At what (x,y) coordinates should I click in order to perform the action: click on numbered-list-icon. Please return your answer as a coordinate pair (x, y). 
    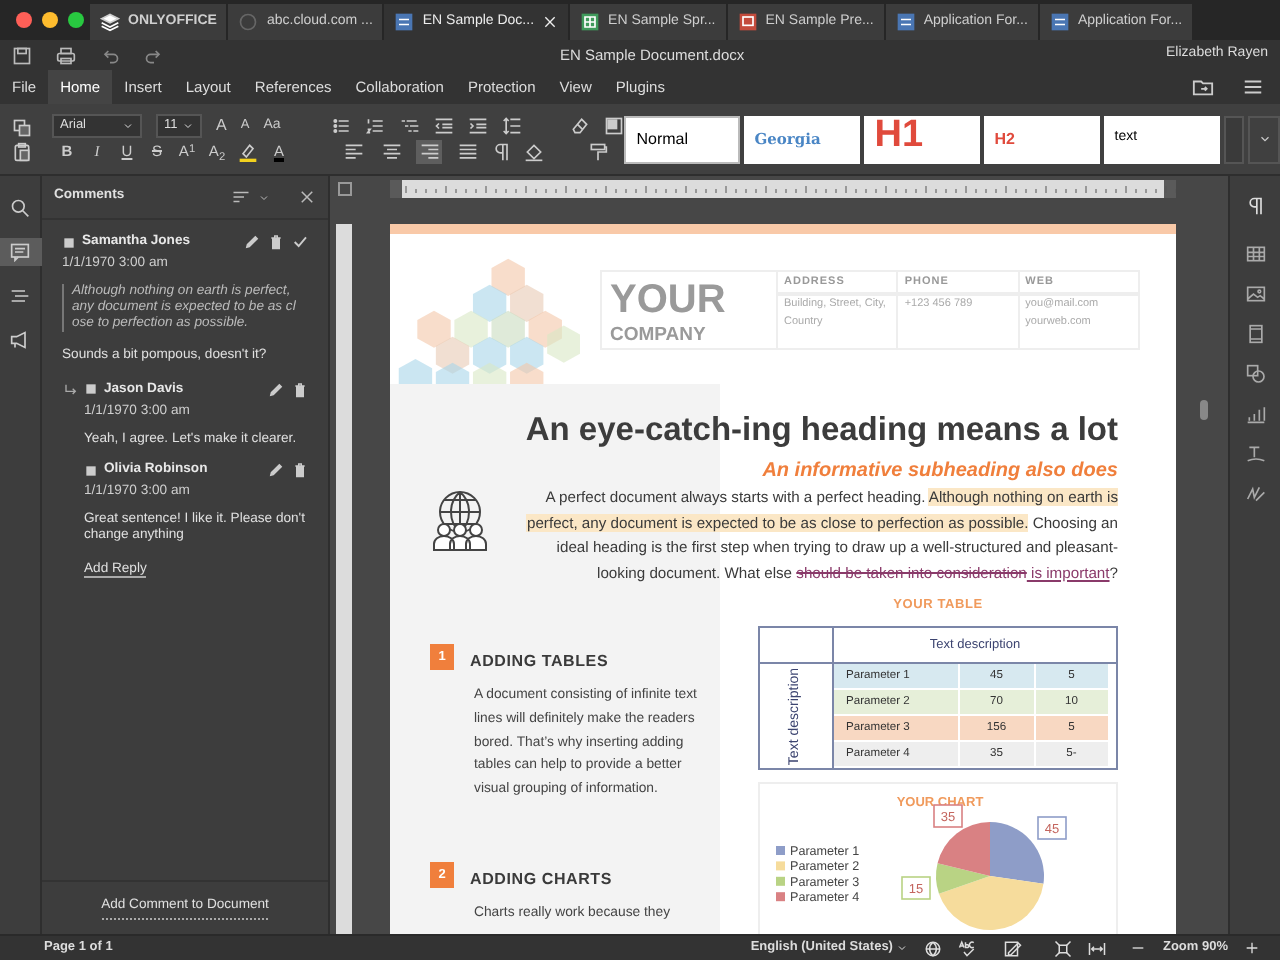
    Looking at the image, I should click on (376, 126).